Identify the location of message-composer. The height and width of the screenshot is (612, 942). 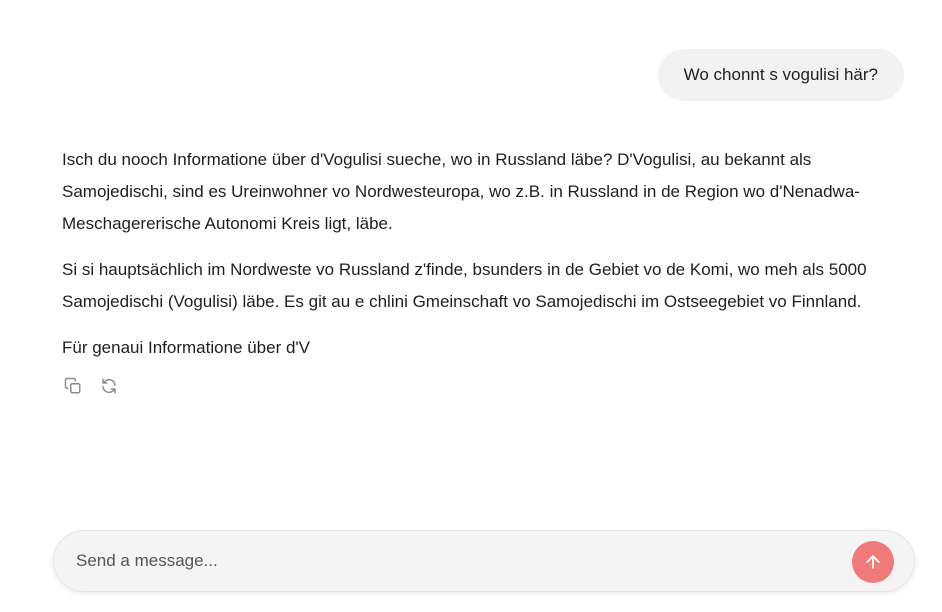
(484, 561).